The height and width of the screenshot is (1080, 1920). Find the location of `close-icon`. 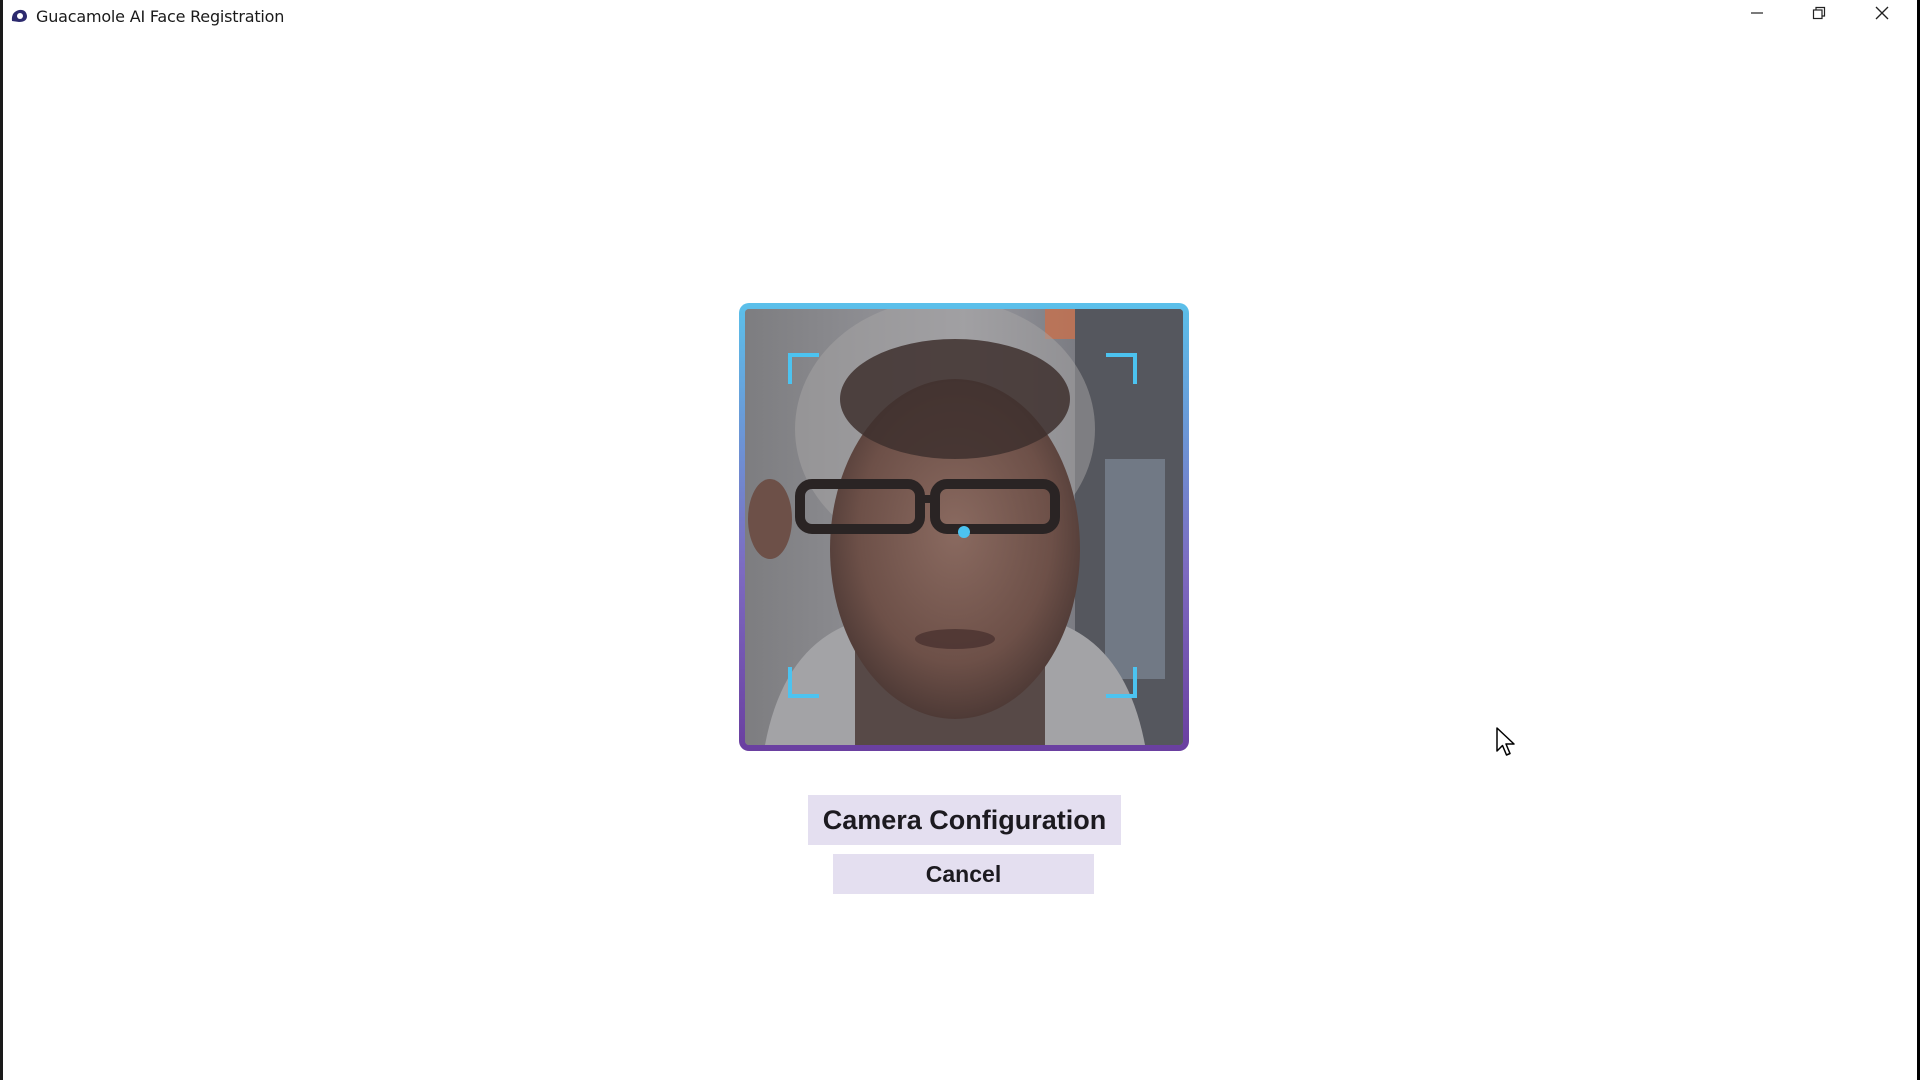

close-icon is located at coordinates (1882, 15).